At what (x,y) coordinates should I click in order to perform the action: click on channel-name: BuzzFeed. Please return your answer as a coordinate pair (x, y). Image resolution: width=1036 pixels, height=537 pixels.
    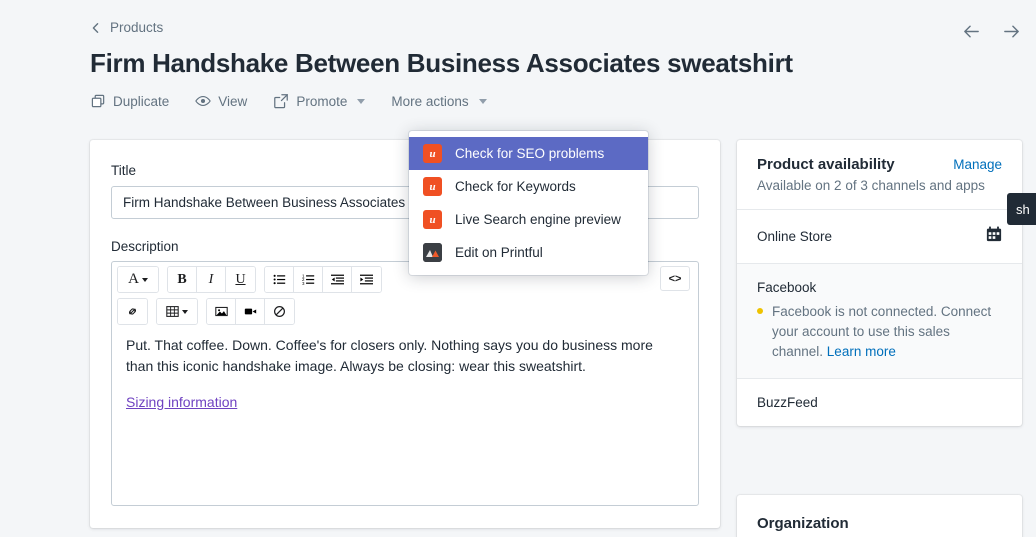
    Looking at the image, I should click on (787, 402).